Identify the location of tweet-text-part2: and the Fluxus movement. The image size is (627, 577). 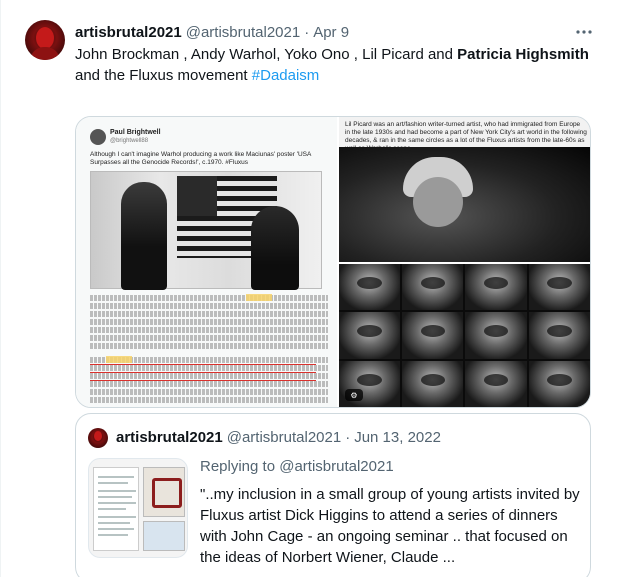
(163, 75).